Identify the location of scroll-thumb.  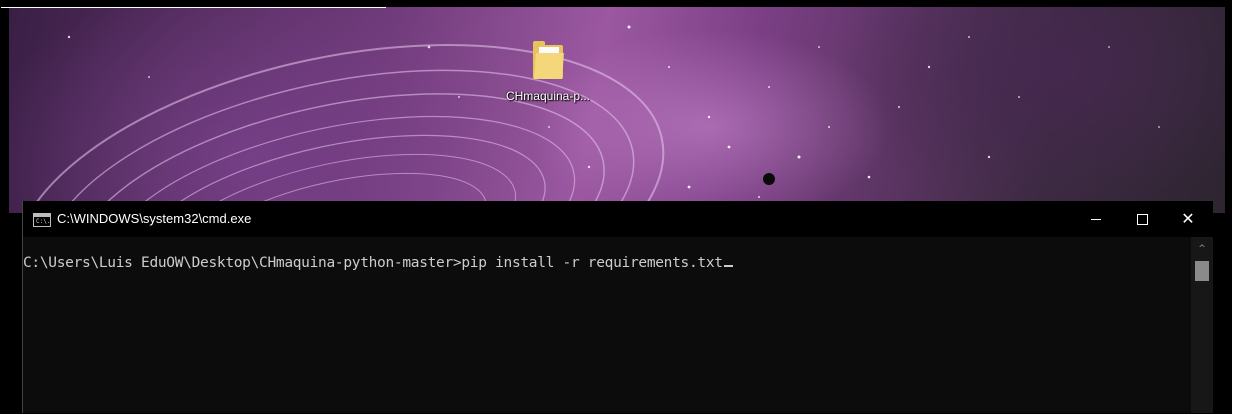
(1202, 271).